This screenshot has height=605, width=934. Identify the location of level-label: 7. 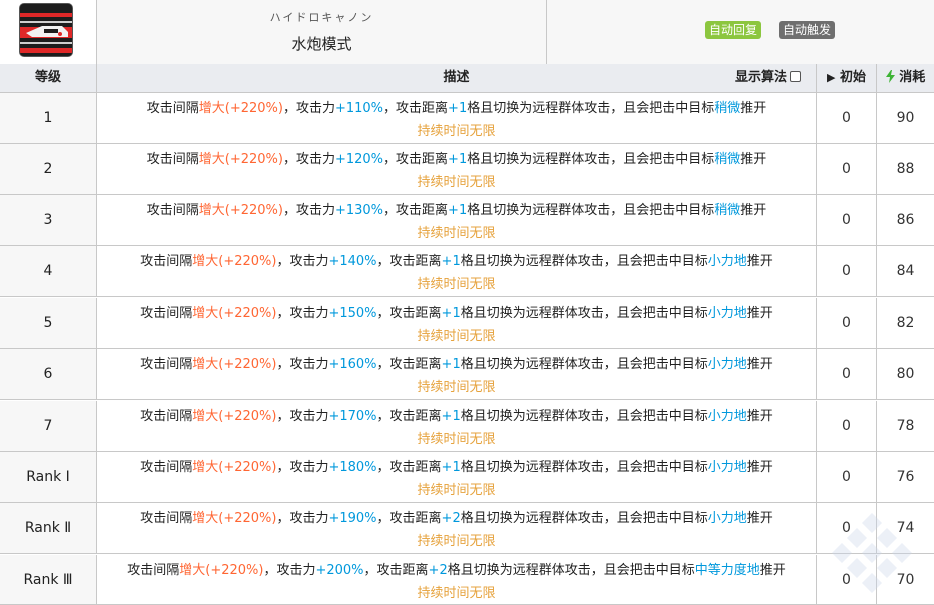
(48, 426).